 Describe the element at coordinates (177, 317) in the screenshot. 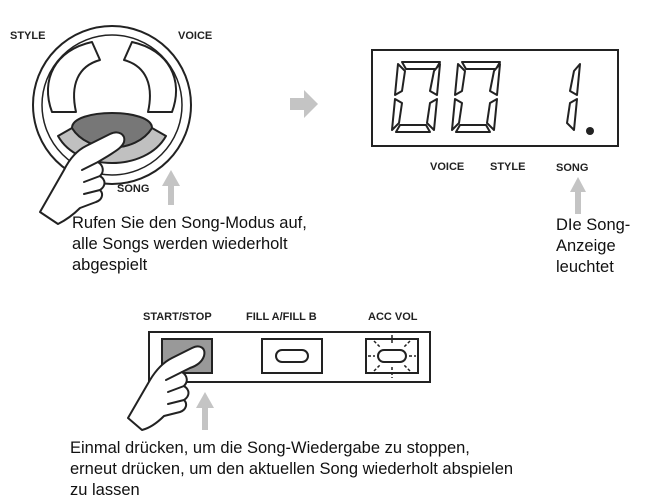

I see `label-start-stop: START/STOP` at that location.